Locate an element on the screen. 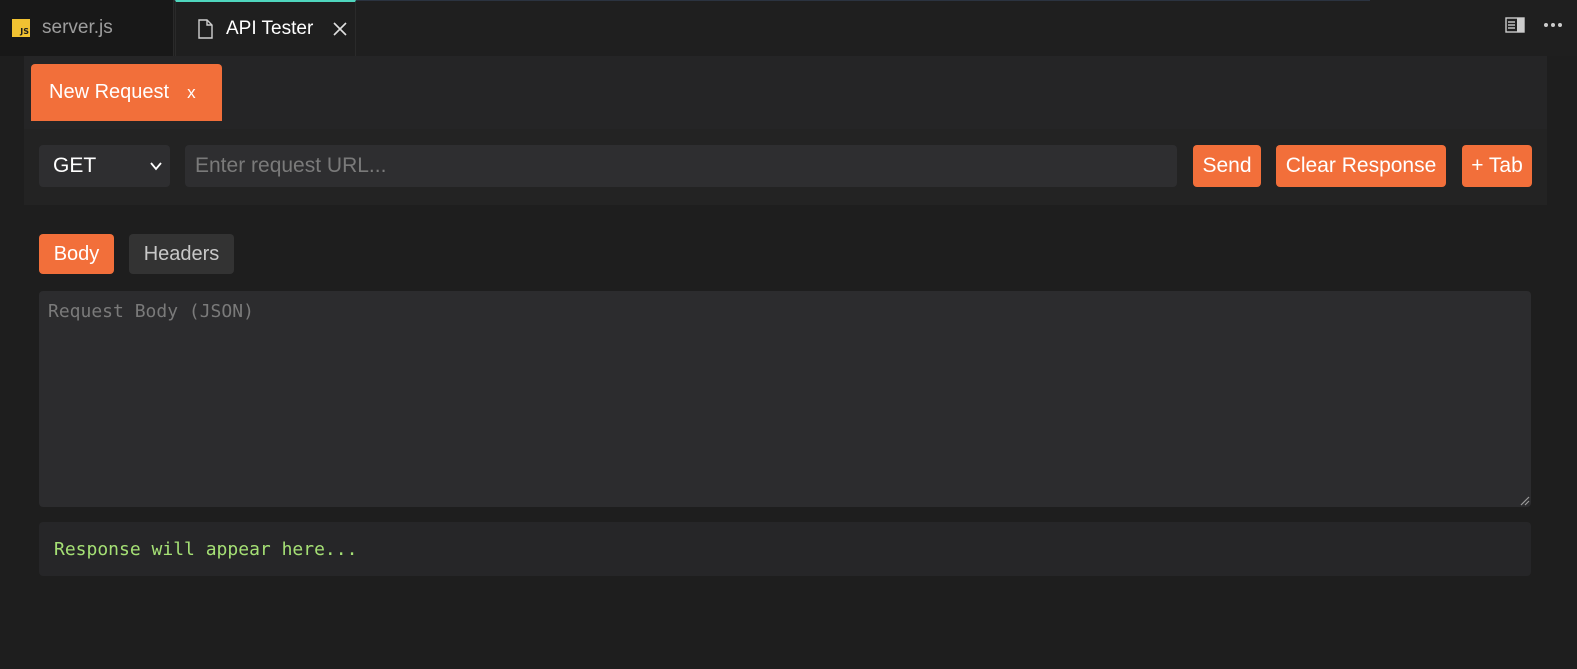  request-tab-new-request: New Request x is located at coordinates (126, 92).